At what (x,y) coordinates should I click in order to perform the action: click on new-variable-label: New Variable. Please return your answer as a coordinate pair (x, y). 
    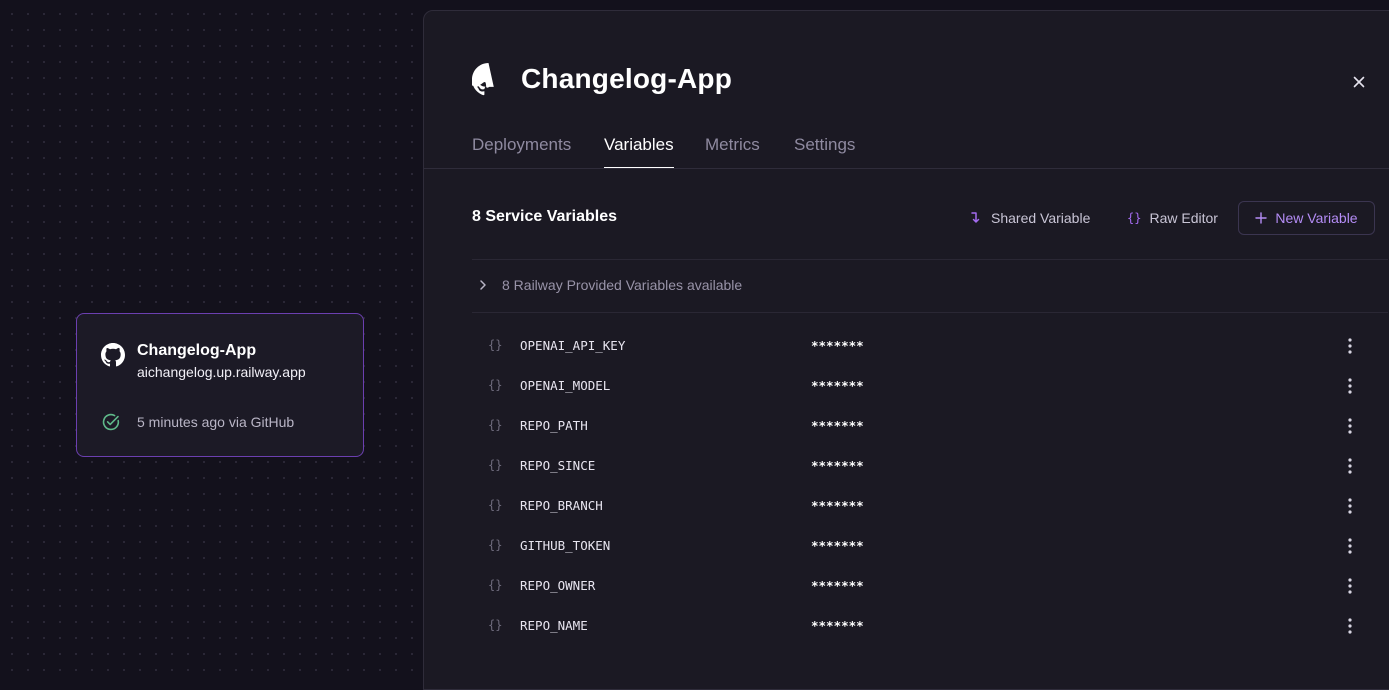
    Looking at the image, I should click on (1316, 218).